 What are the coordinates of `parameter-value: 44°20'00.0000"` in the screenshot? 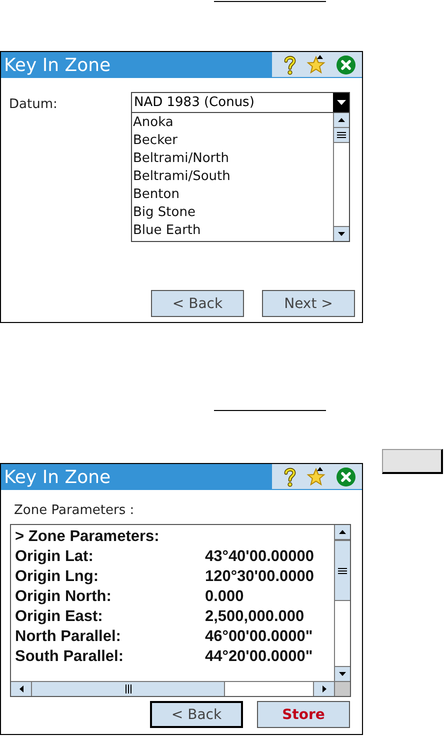 It's located at (259, 657).